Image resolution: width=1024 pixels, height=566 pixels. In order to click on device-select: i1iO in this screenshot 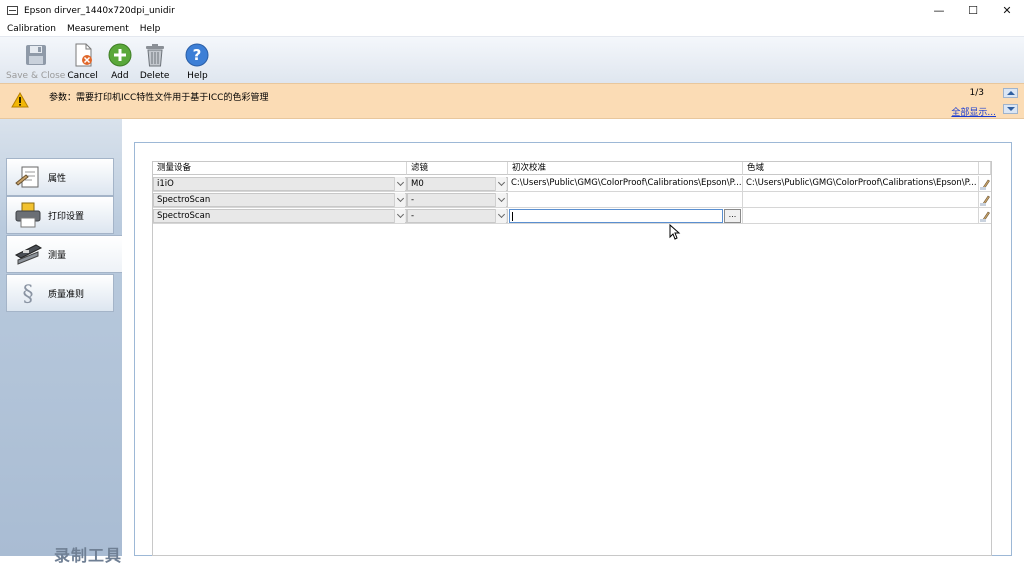, I will do `click(280, 184)`.